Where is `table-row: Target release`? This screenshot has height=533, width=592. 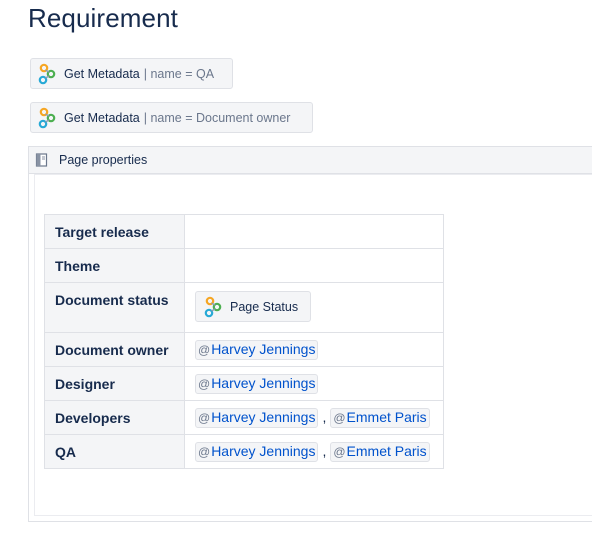 table-row: Target release is located at coordinates (244, 231).